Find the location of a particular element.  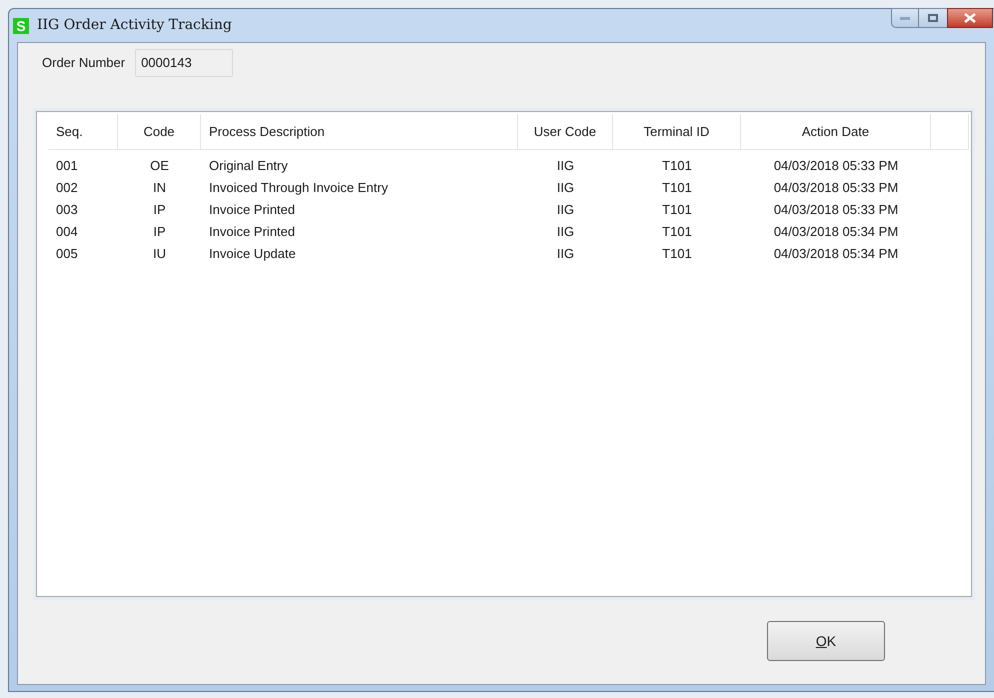

table-cell-text: OE is located at coordinates (159, 166).